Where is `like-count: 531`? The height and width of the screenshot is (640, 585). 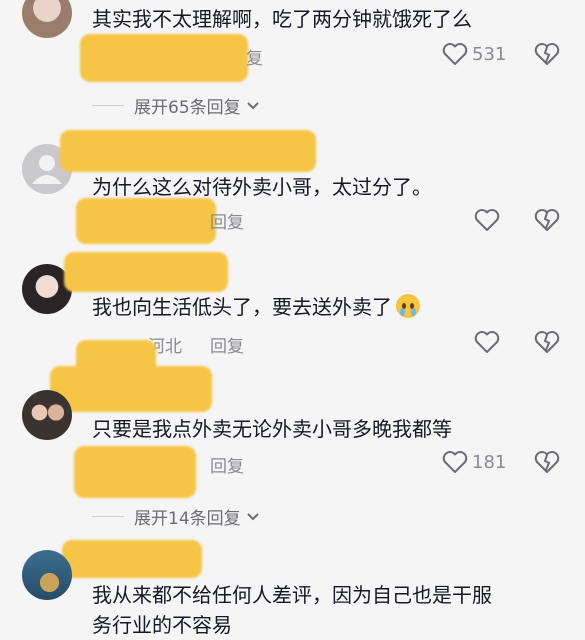
like-count: 531 is located at coordinates (489, 54).